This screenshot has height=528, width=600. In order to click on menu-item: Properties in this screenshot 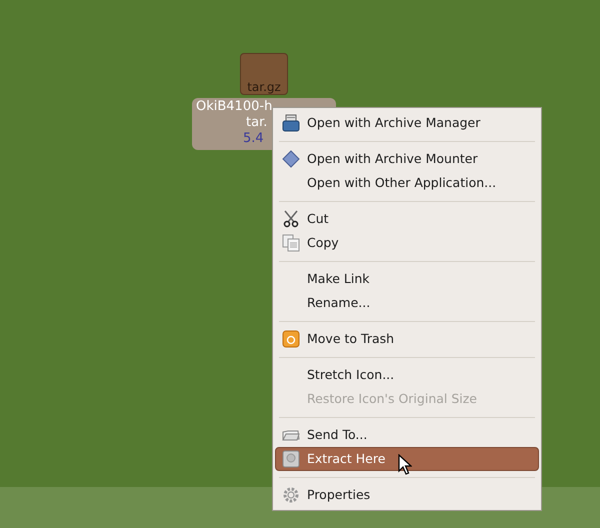, I will do `click(407, 495)`.